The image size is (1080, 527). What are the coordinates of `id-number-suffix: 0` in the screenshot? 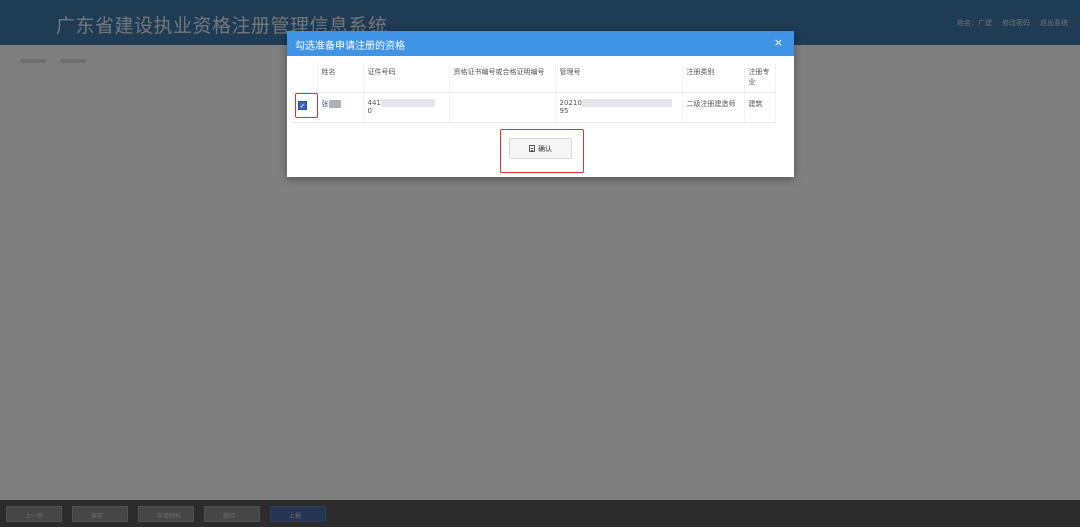 It's located at (369, 110).